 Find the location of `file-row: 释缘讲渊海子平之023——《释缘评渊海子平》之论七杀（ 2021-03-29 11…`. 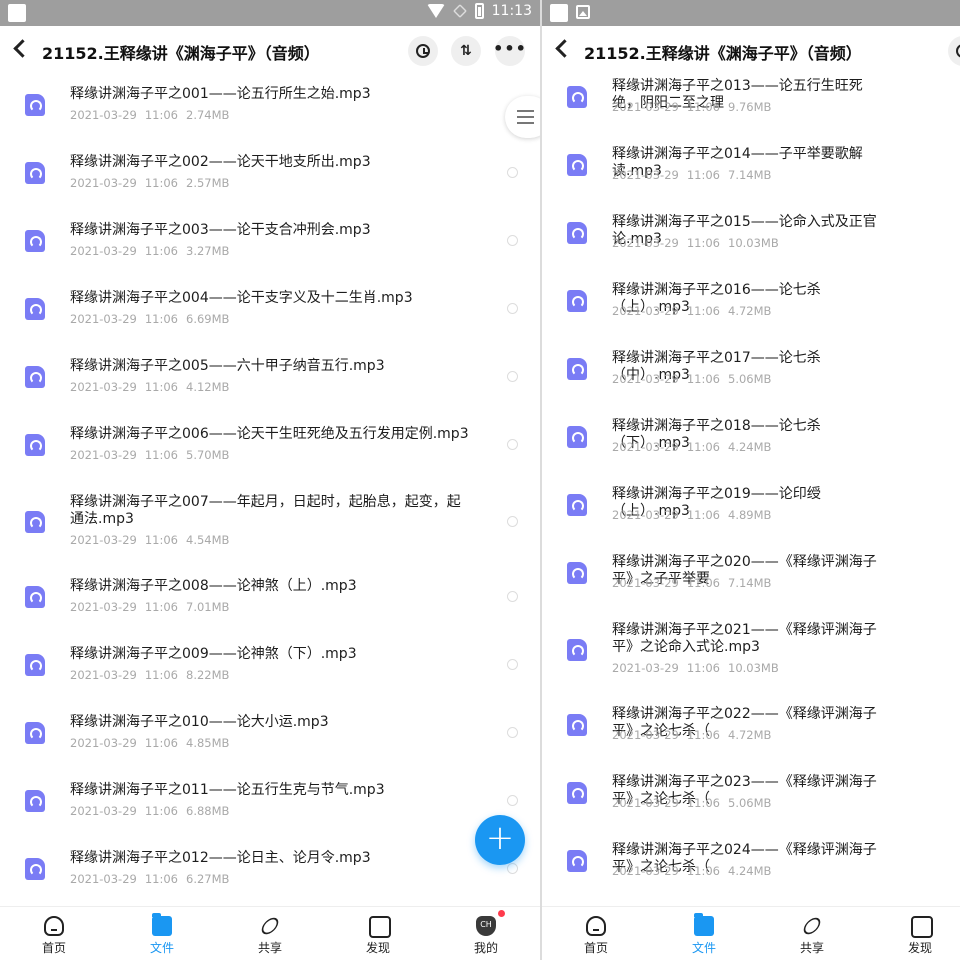

file-row: 释缘讲渊海子平之023——《释缘评渊海子平》之论七杀（ 2021-03-29 11… is located at coordinates (751, 808).